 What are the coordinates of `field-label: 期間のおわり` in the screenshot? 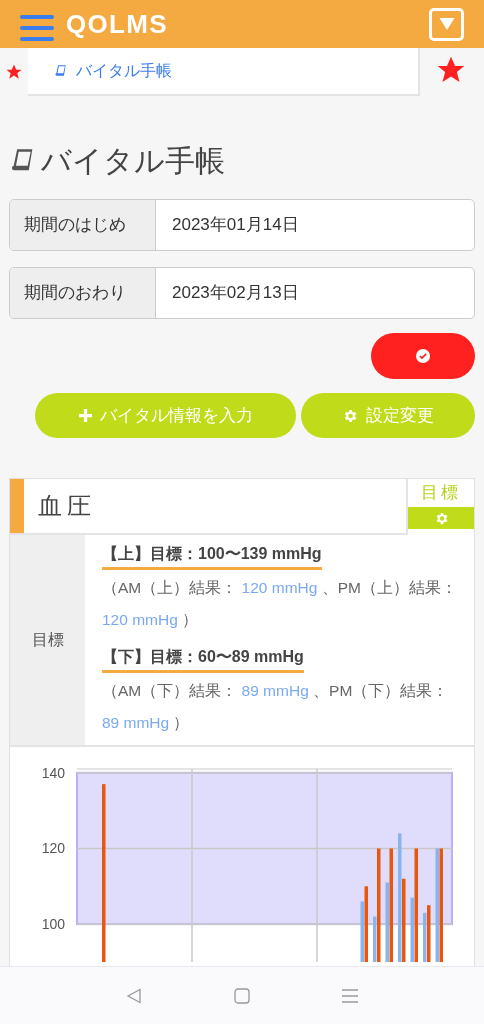 It's located at (83, 293).